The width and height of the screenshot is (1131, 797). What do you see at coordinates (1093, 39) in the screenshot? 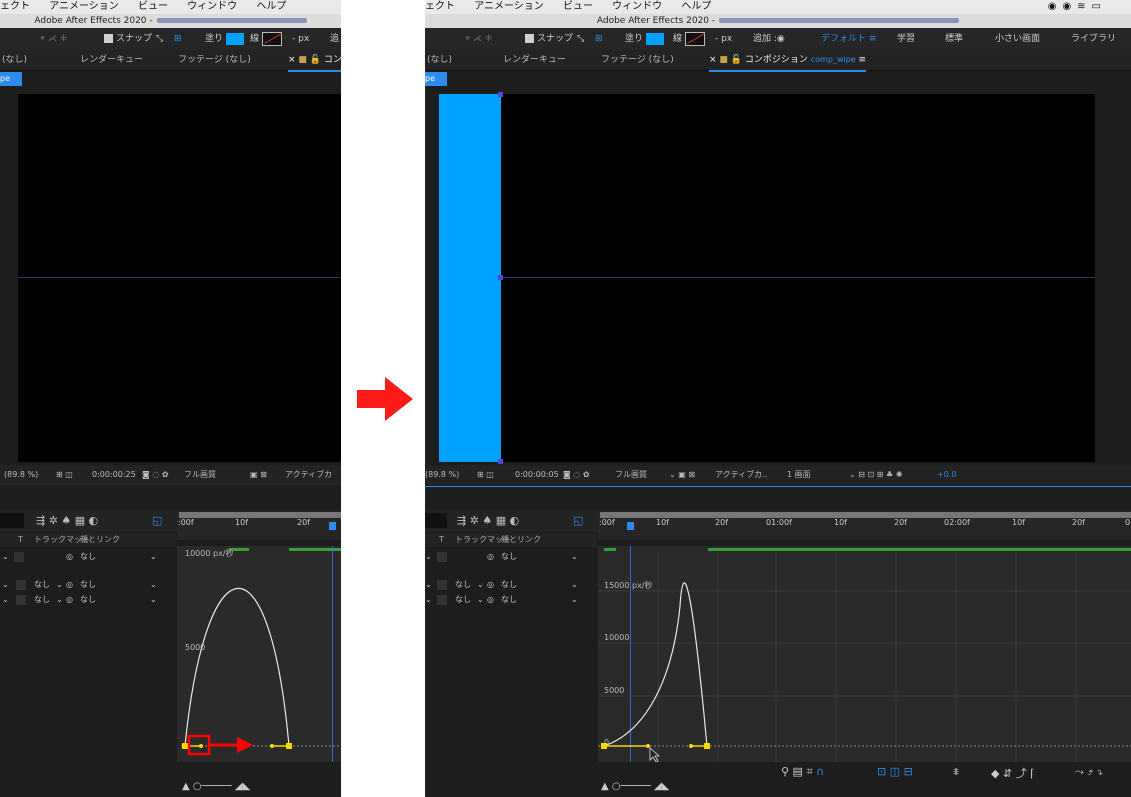
I see `workspace-library: ライブラリ` at bounding box center [1093, 39].